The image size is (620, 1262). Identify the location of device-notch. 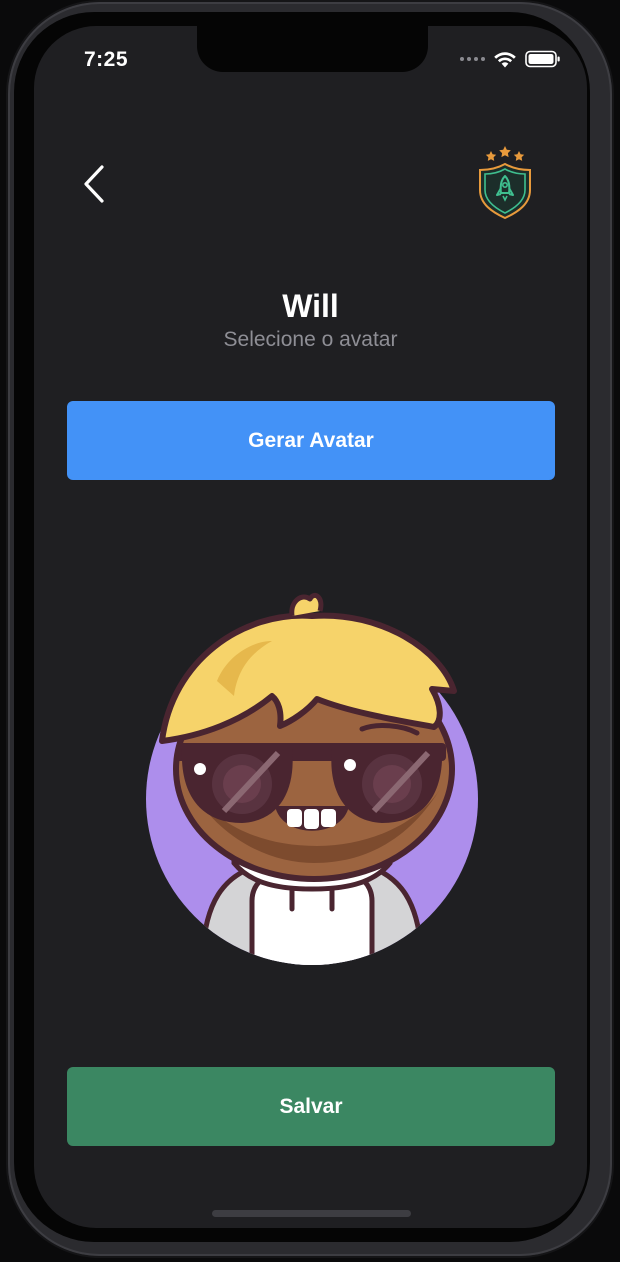
(312, 49).